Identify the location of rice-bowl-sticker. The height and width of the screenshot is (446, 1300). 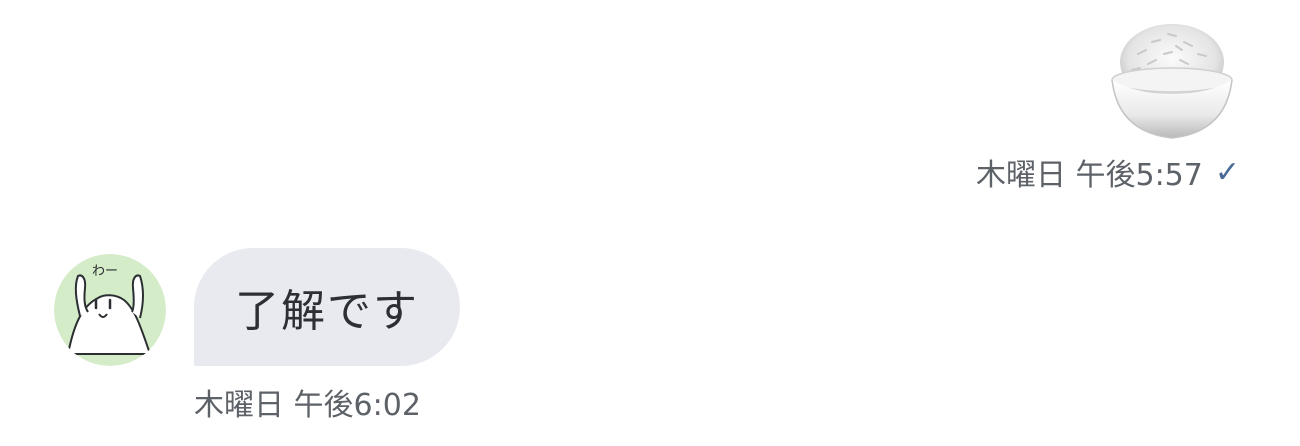
(1172, 82).